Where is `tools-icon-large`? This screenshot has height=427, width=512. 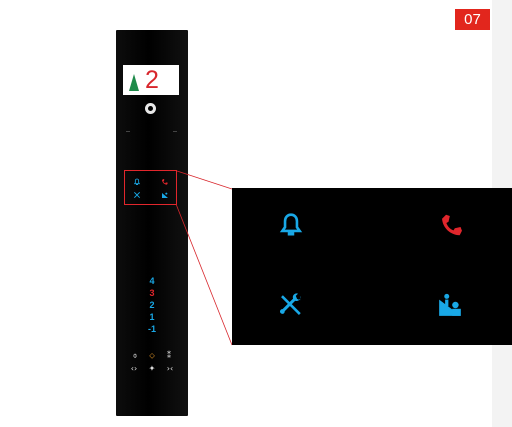
tools-icon-large is located at coordinates (291, 305).